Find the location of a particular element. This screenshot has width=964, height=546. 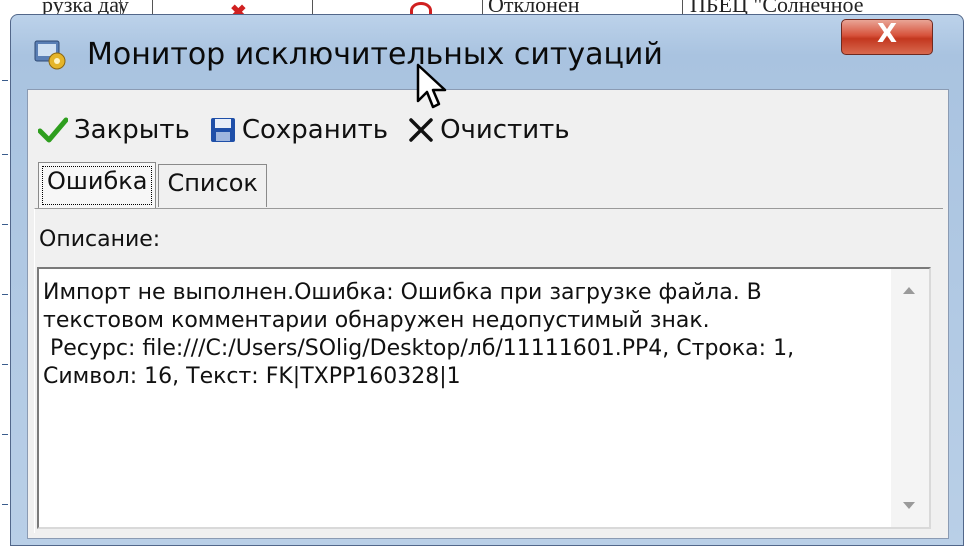

save-button-label: Сохранить is located at coordinates (315, 130).